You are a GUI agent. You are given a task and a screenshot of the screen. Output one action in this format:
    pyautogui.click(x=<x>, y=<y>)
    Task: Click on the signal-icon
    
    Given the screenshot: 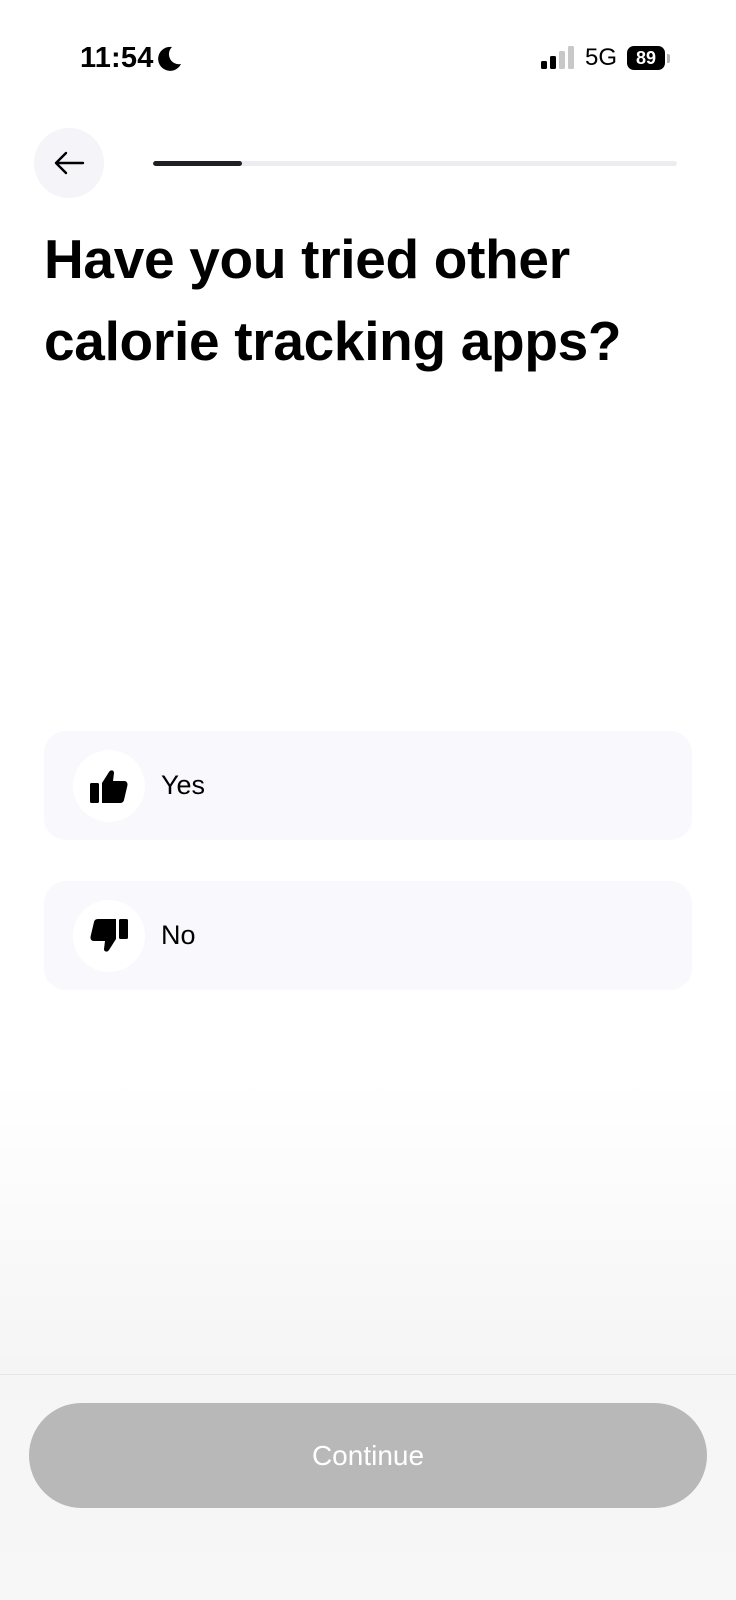 What is the action you would take?
    pyautogui.click(x=557, y=58)
    